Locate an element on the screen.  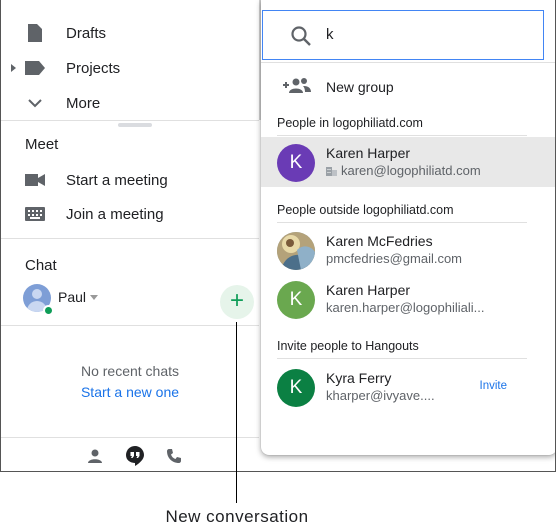
drafts-icon is located at coordinates (35, 33).